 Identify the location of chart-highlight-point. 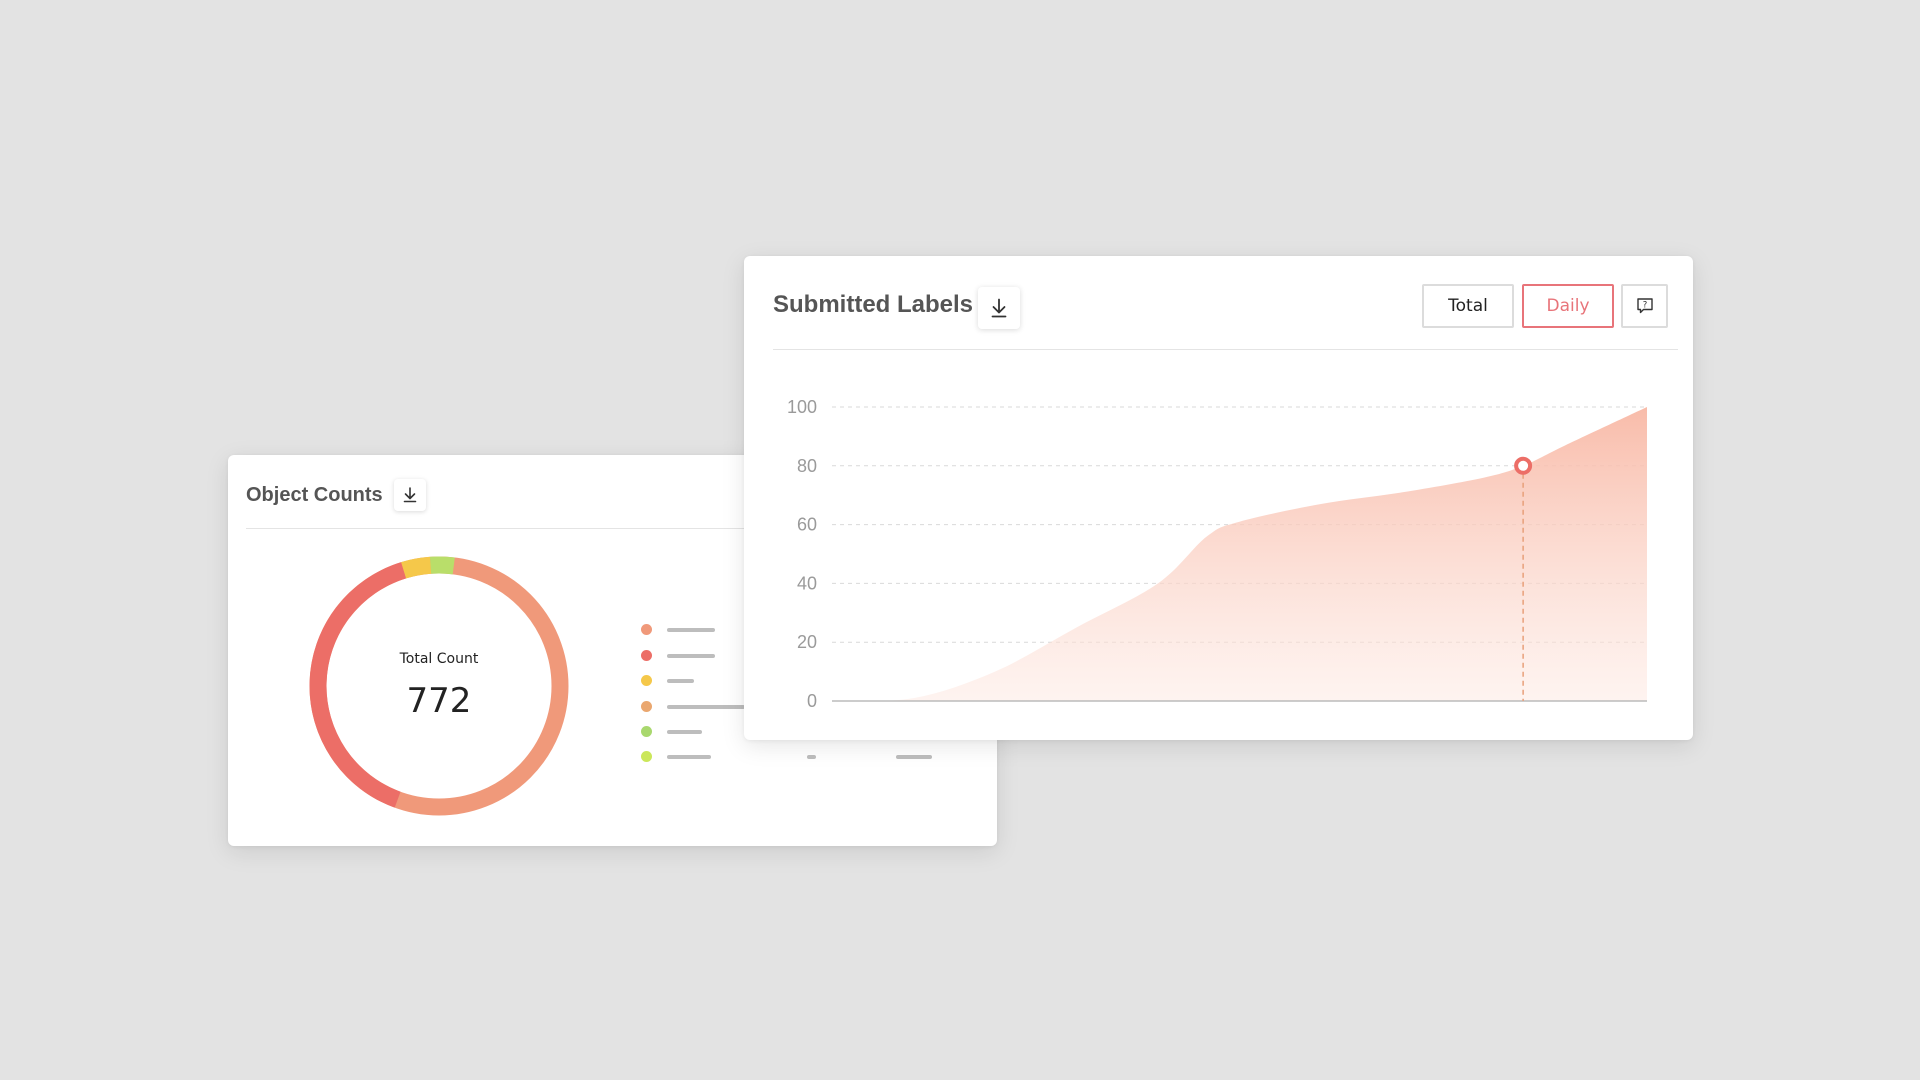
(1523, 465).